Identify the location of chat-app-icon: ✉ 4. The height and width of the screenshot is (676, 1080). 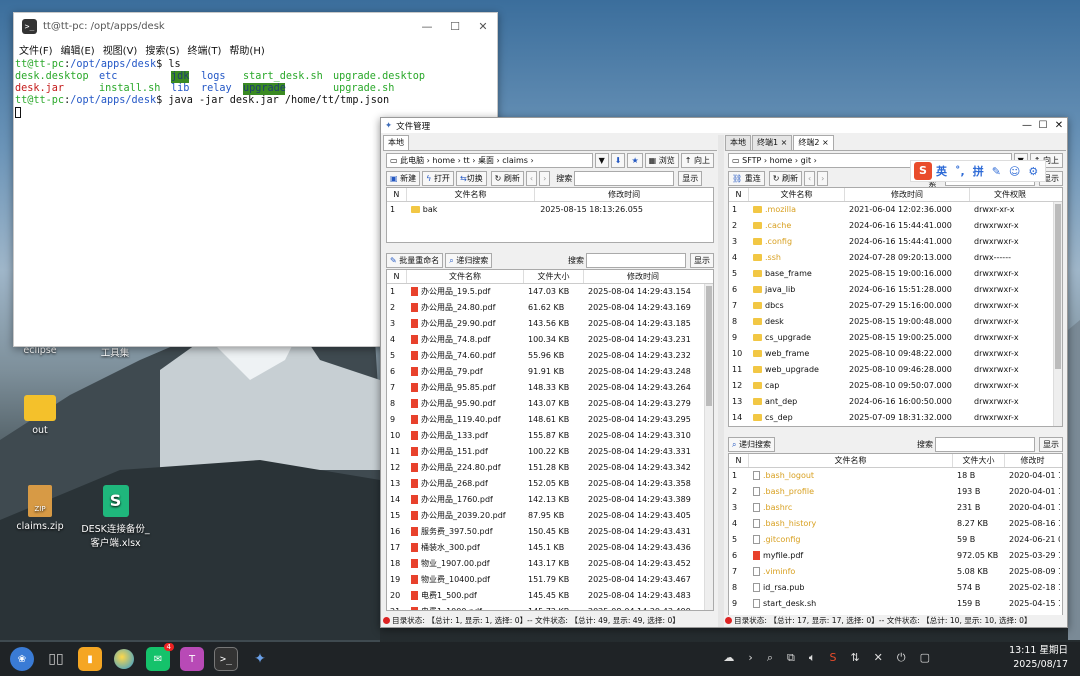
(160, 657).